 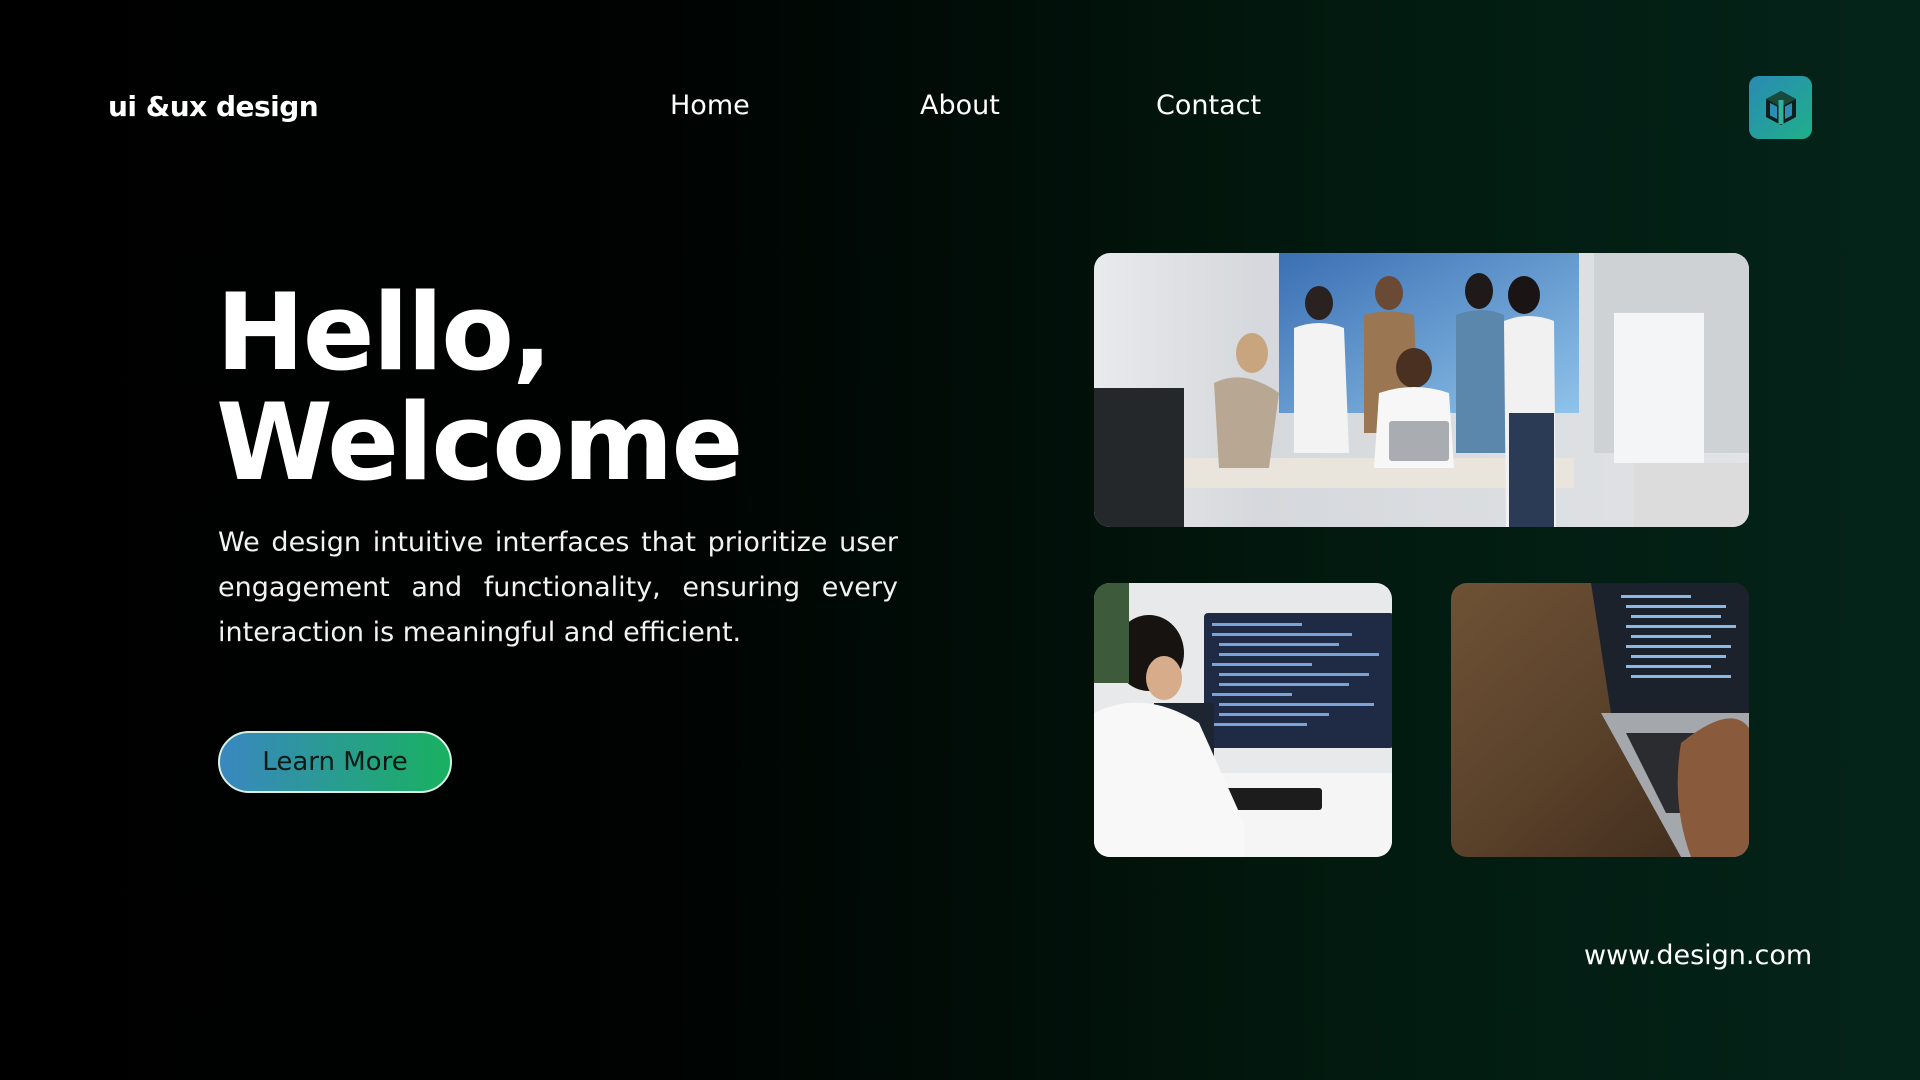 What do you see at coordinates (1208, 105) in the screenshot?
I see `nav-contact-link: Contact` at bounding box center [1208, 105].